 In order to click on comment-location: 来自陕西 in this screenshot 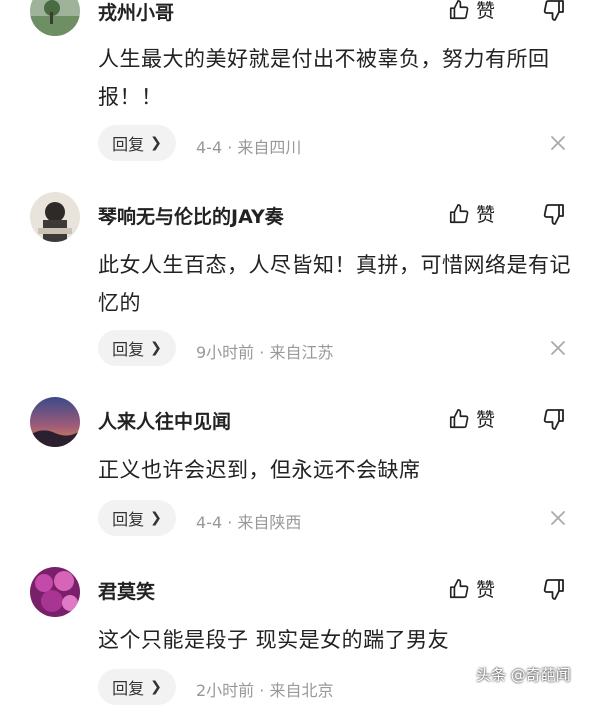, I will do `click(269, 522)`.